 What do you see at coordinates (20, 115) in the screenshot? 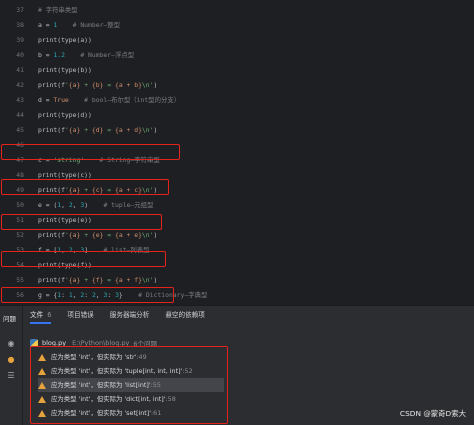
I see `line-number: 44` at bounding box center [20, 115].